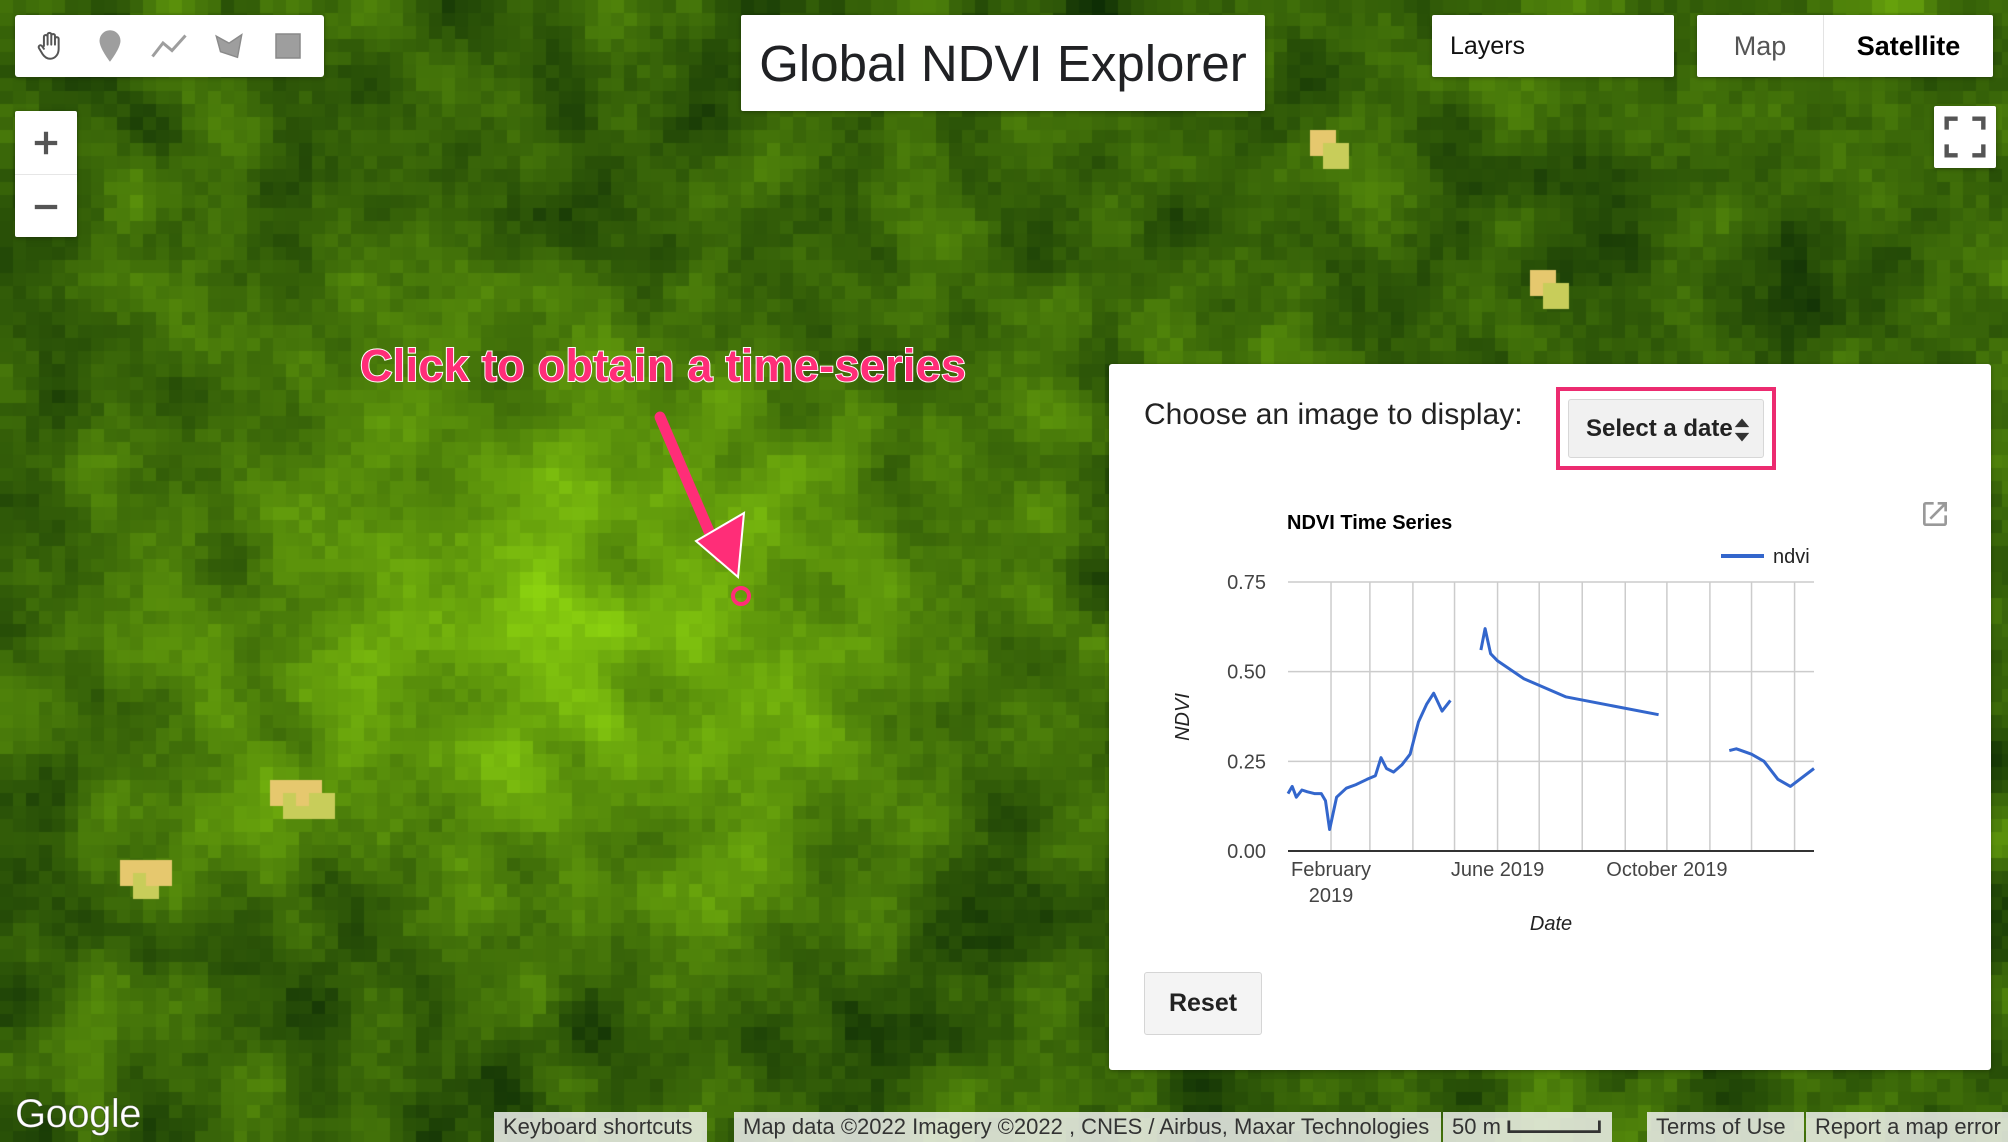  I want to click on google-logo: Google, so click(78, 1114).